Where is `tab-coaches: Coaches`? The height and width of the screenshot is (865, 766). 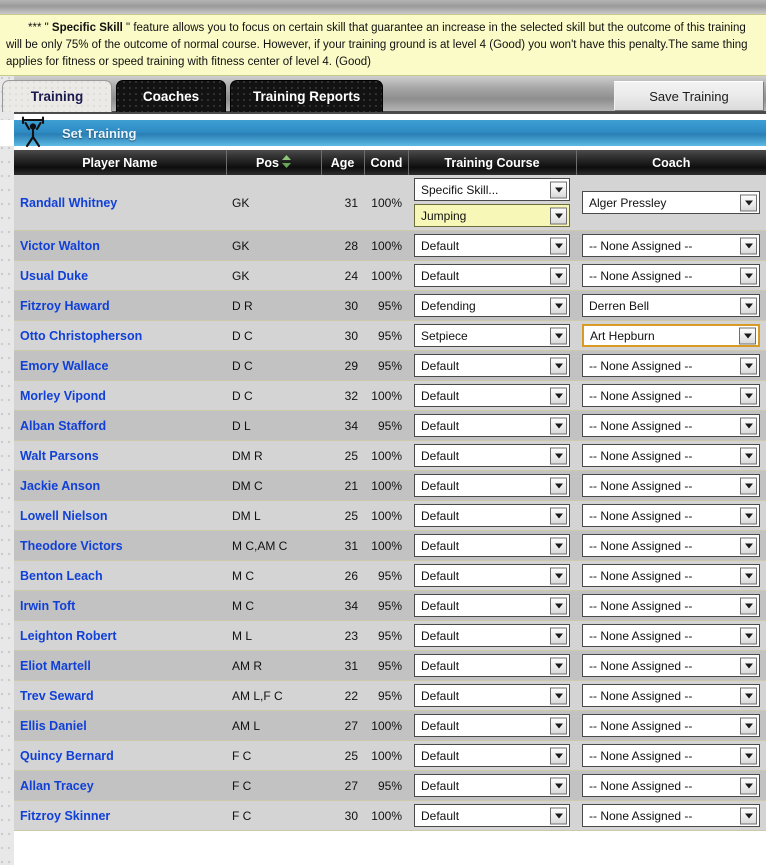 tab-coaches: Coaches is located at coordinates (171, 96).